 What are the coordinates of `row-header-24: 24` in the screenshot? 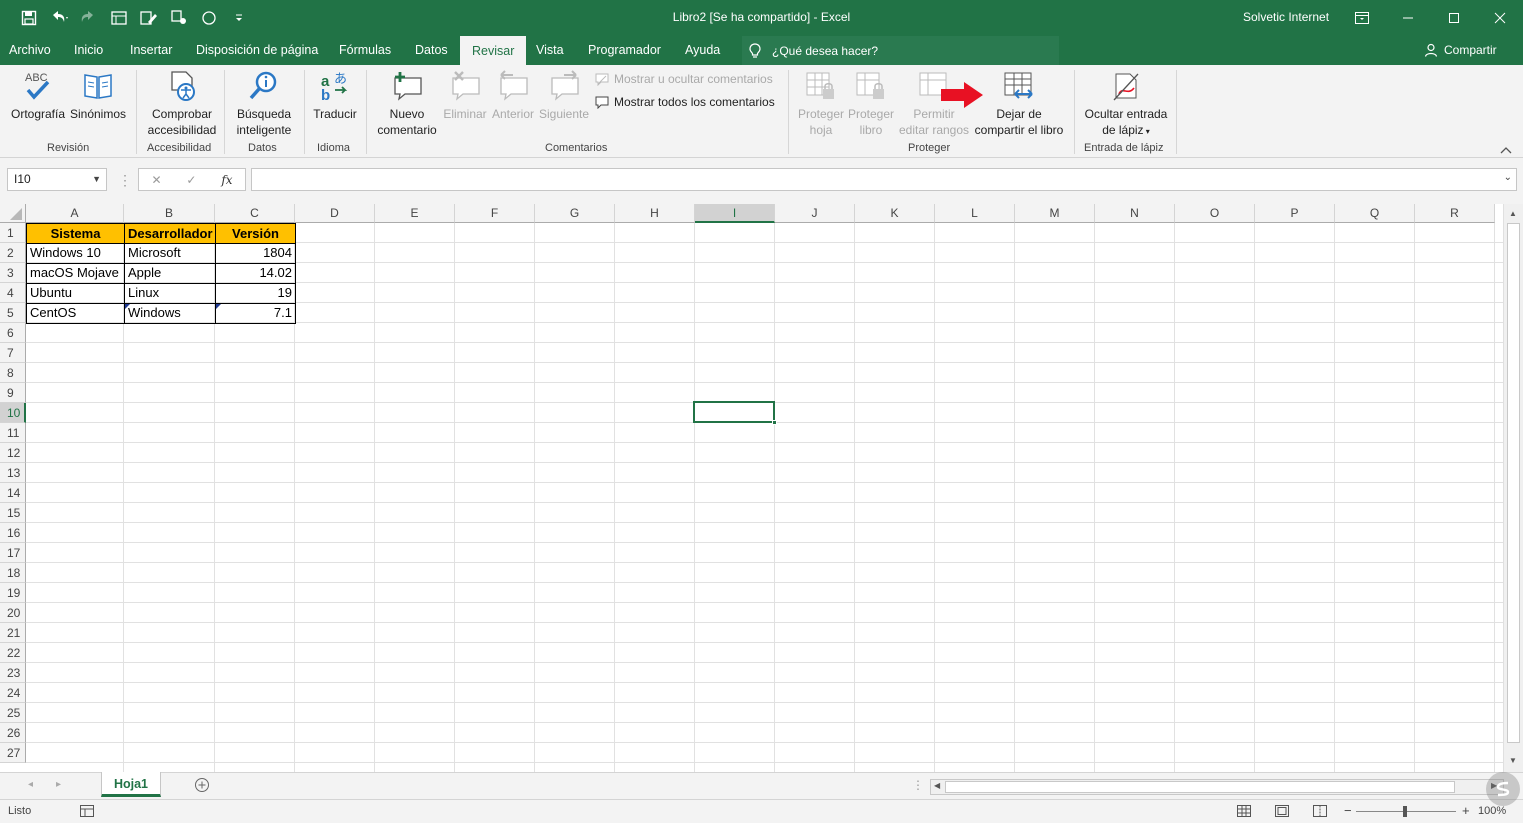 It's located at (13, 693).